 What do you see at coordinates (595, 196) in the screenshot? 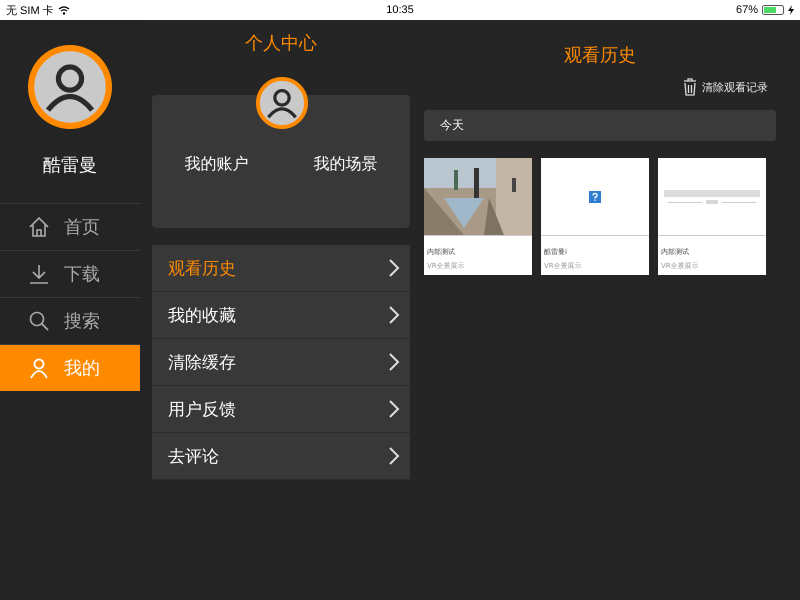
I see `broken-image-icon` at bounding box center [595, 196].